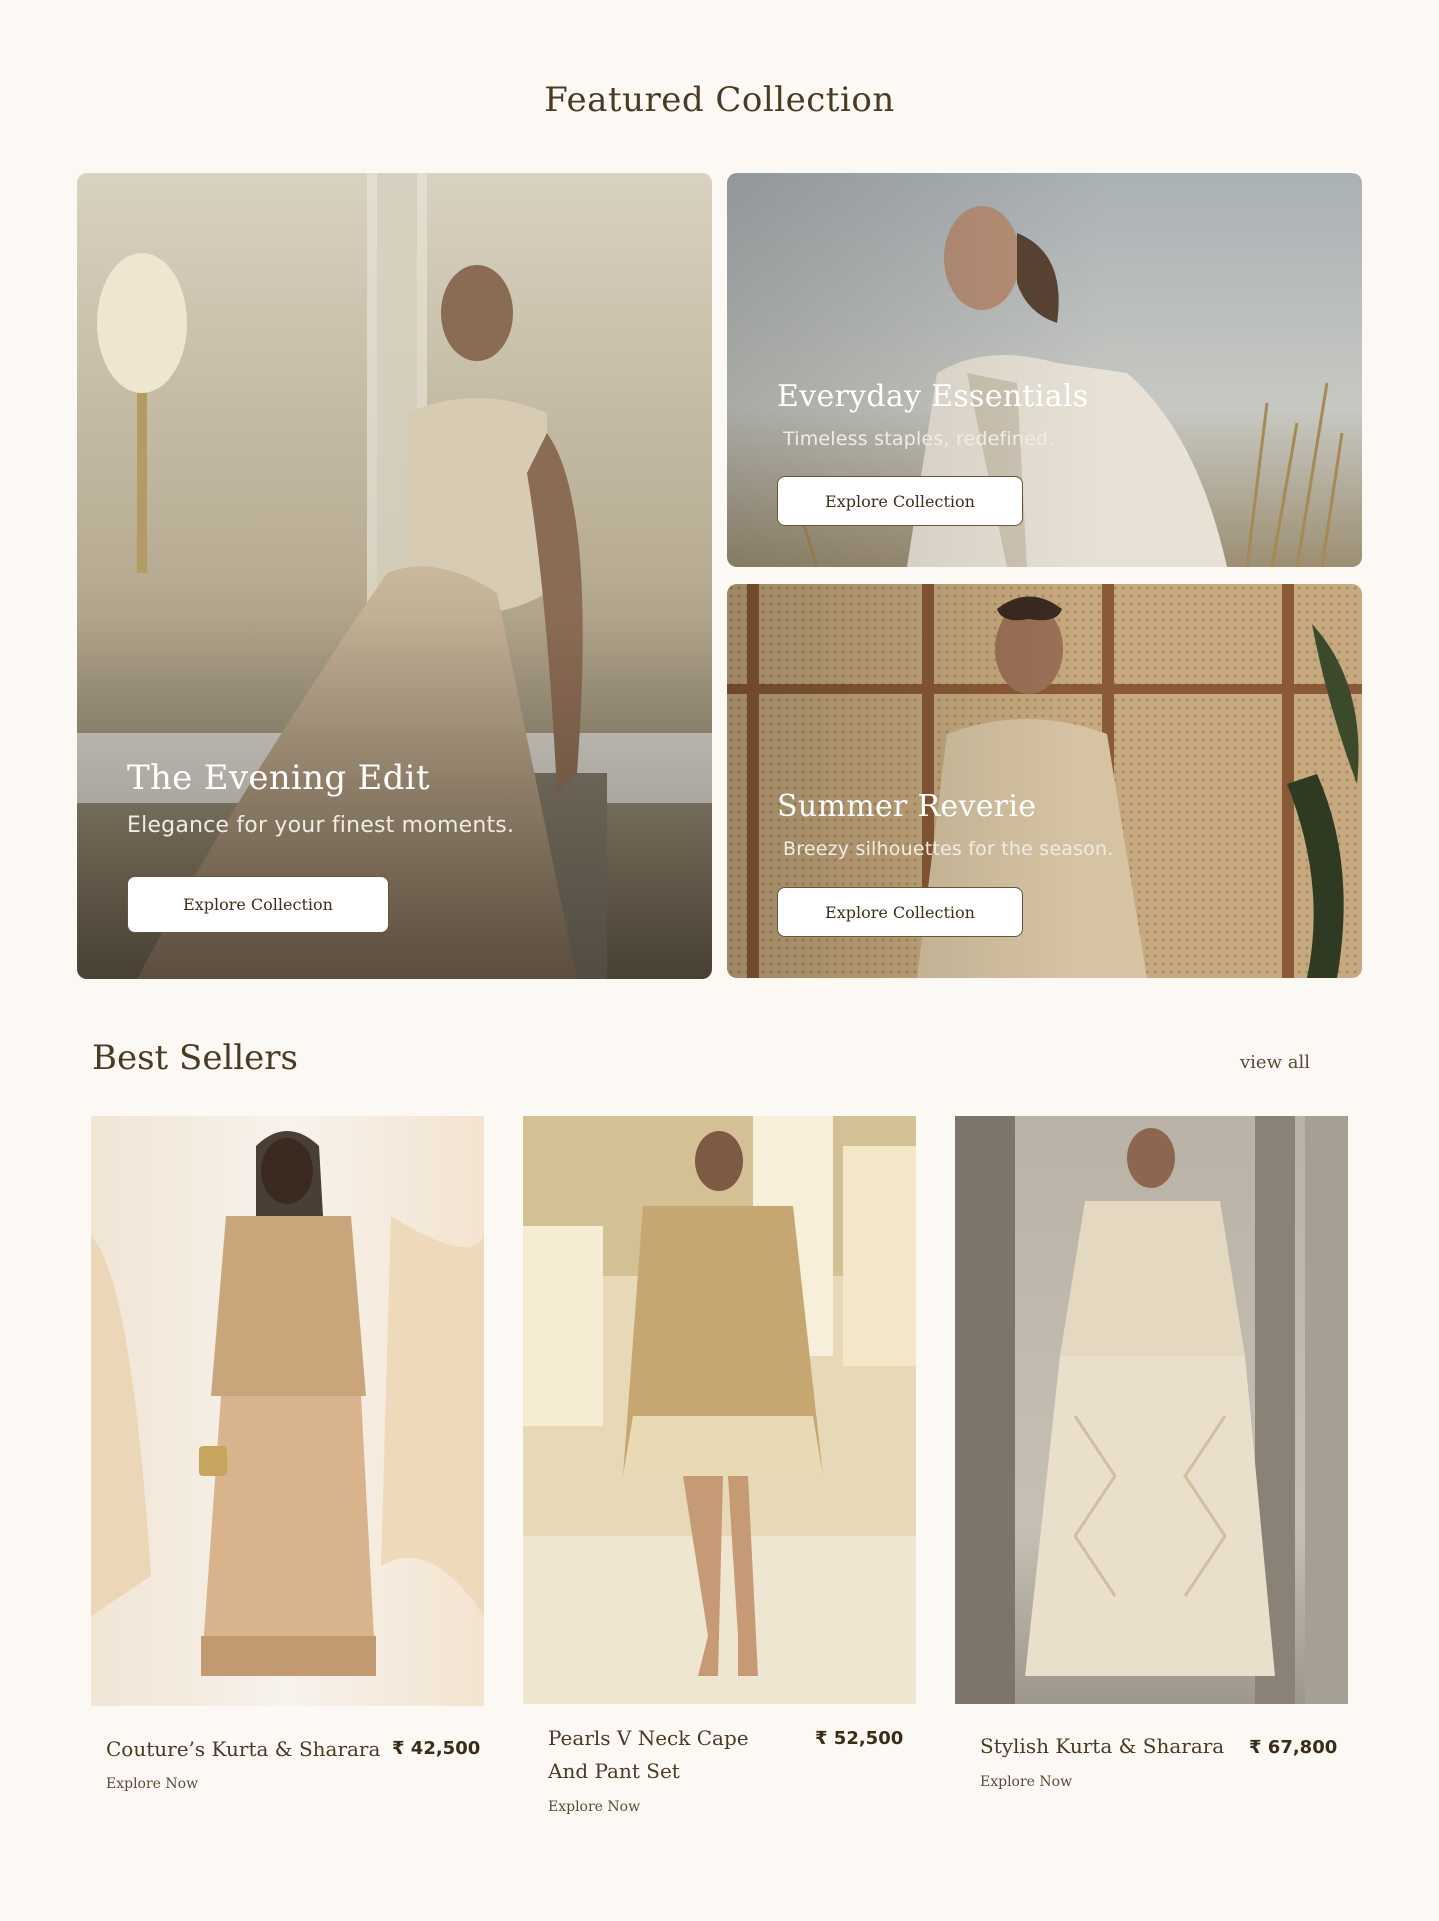 The height and width of the screenshot is (1921, 1439). Describe the element at coordinates (321, 825) in the screenshot. I see `card-subtitle: Elegance for your finest moments.` at that location.